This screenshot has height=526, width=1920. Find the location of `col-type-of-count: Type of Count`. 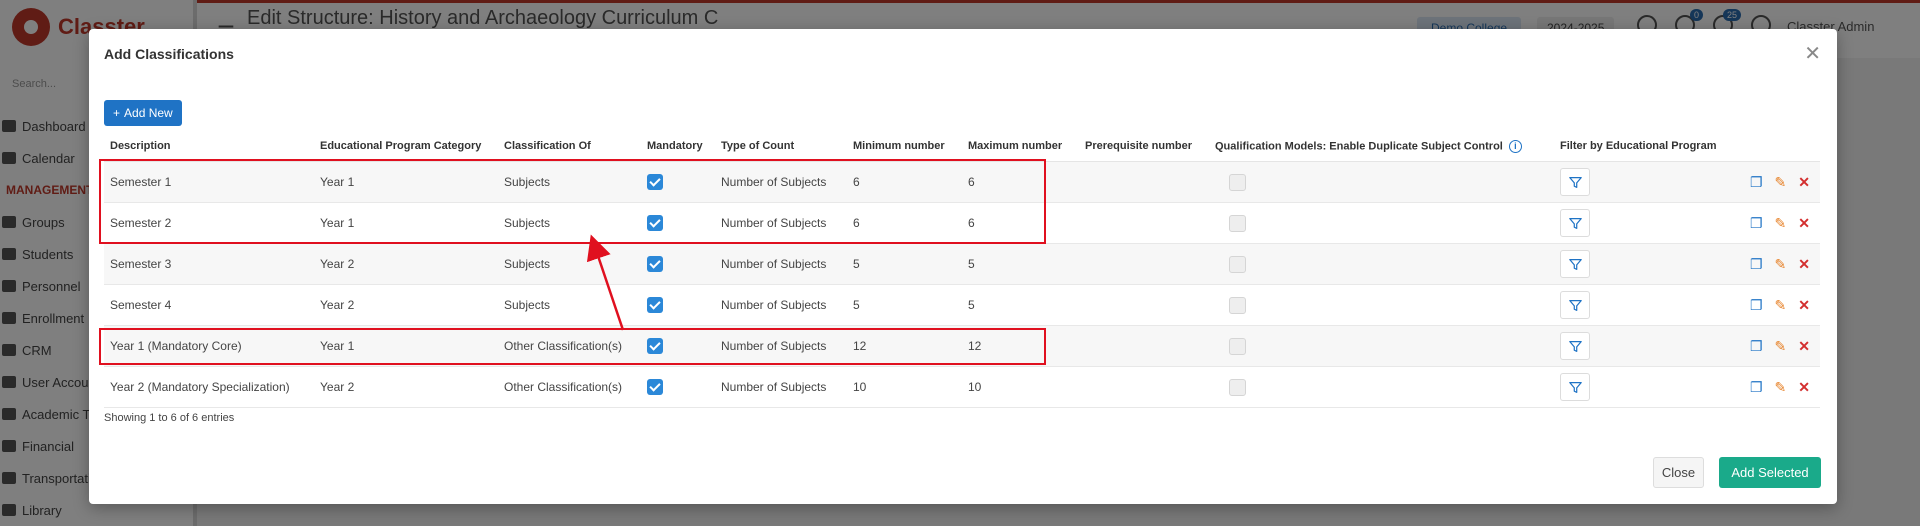

col-type-of-count: Type of Count is located at coordinates (781, 146).